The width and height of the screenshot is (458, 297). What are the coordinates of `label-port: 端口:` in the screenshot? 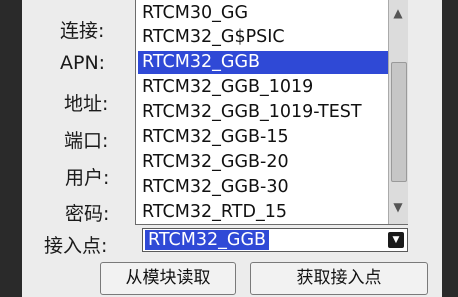 It's located at (86, 141).